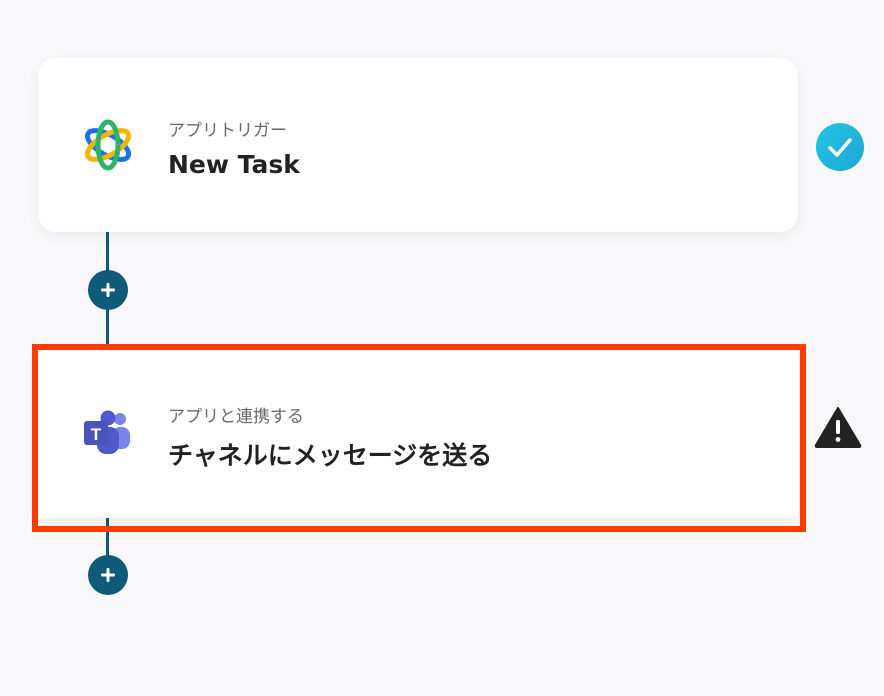  I want to click on step-subtitle: アプリと連携する, so click(236, 417).